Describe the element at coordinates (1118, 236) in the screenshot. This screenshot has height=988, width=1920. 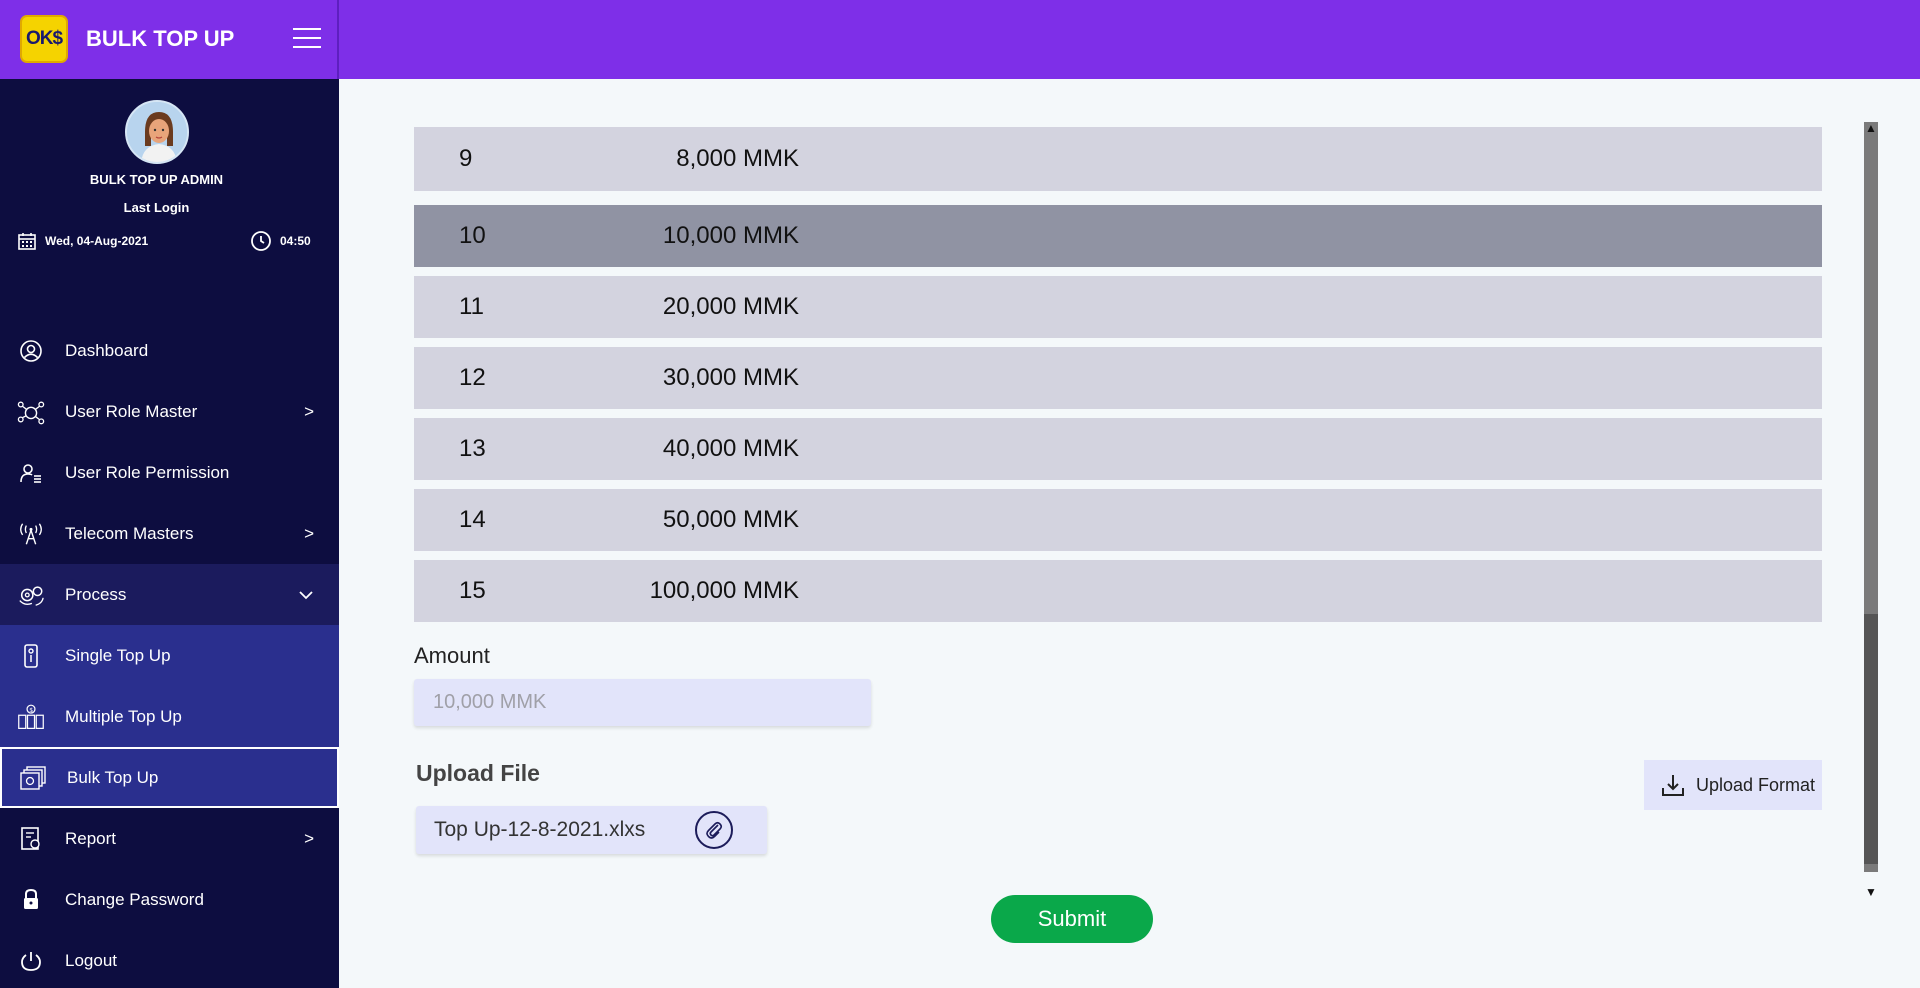
I see `denomination-row-selected: 10 10,000 MMK` at that location.